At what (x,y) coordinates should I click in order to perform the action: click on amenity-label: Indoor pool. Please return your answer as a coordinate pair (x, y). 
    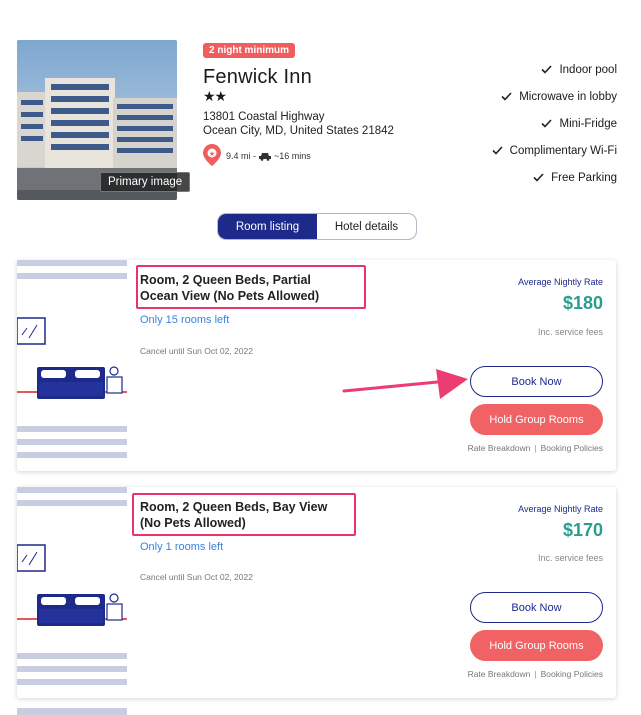
    Looking at the image, I should click on (588, 69).